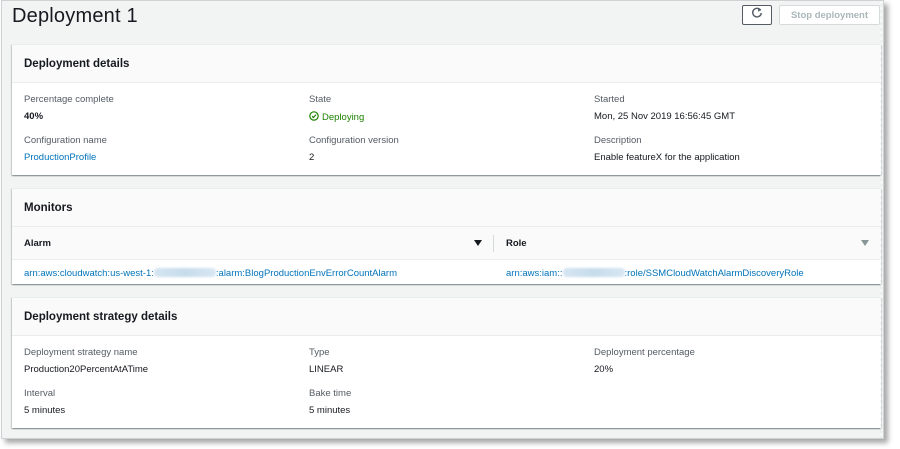  What do you see at coordinates (829, 15) in the screenshot?
I see `stop-deployment-button: Stop deployment` at bounding box center [829, 15].